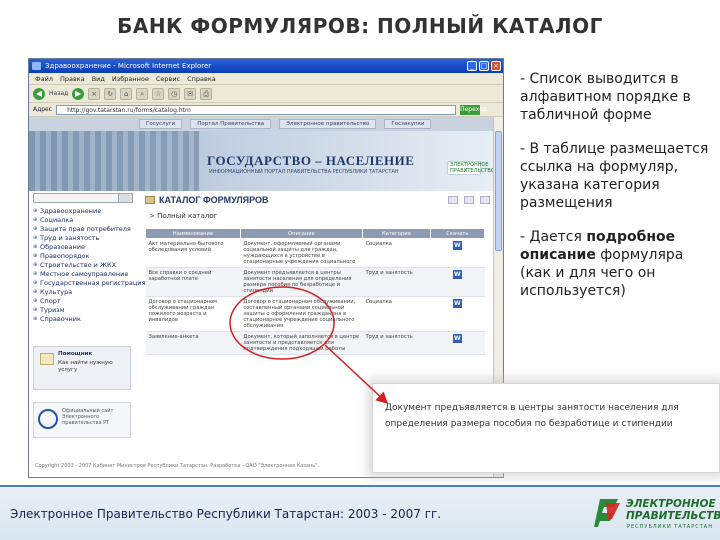 This screenshot has height=540, width=720. Describe the element at coordinates (76, 198) in the screenshot. I see `site-search-input` at that location.